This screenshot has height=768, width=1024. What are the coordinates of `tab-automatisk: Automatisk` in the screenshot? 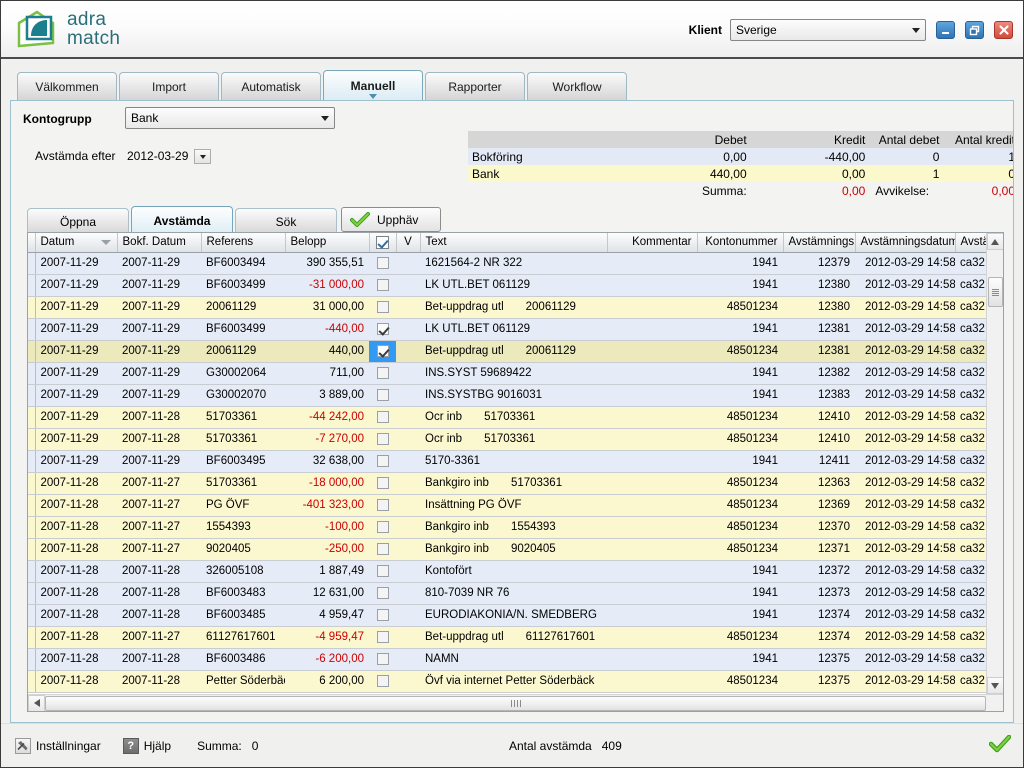 It's located at (271, 86).